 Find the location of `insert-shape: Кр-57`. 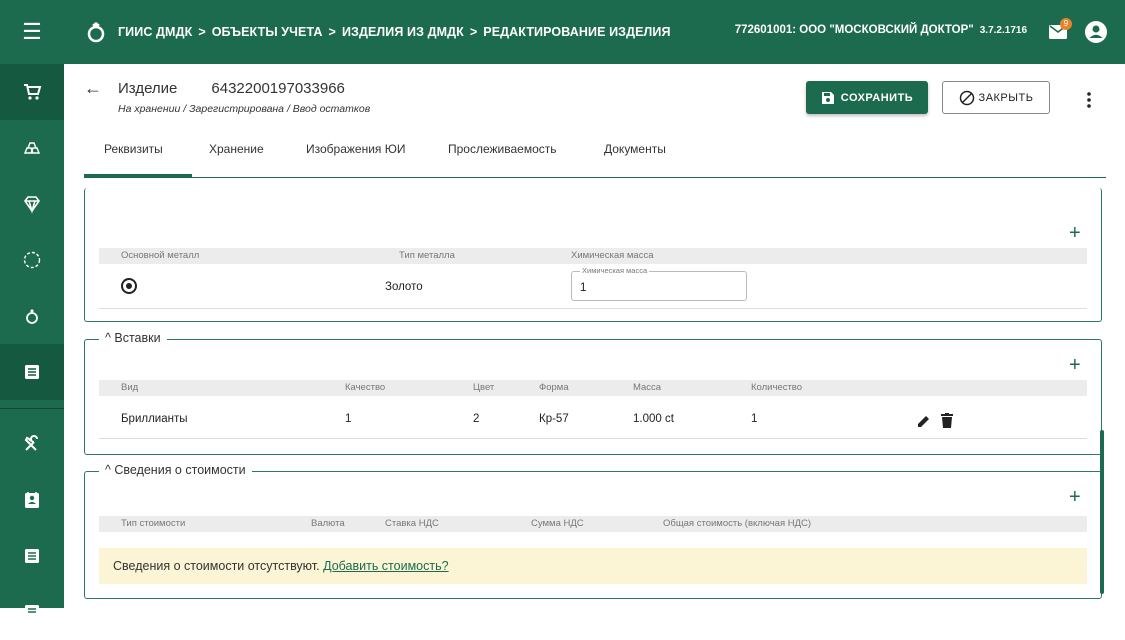

insert-shape: Кр-57 is located at coordinates (554, 419).